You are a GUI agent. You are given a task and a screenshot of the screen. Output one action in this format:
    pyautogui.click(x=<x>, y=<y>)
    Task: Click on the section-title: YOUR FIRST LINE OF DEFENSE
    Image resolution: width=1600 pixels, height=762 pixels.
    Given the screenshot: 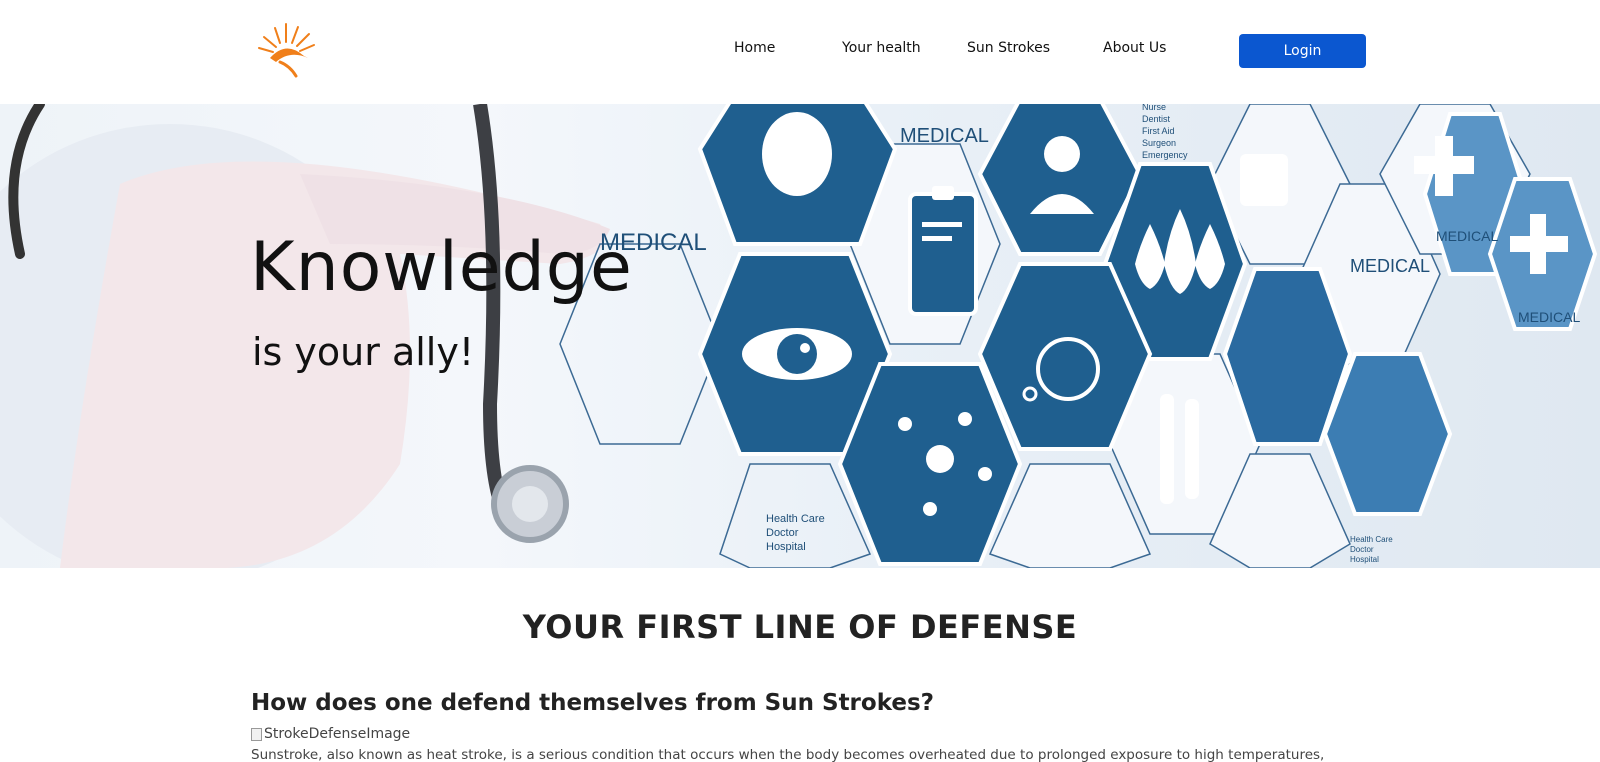 What is the action you would take?
    pyautogui.click(x=800, y=627)
    